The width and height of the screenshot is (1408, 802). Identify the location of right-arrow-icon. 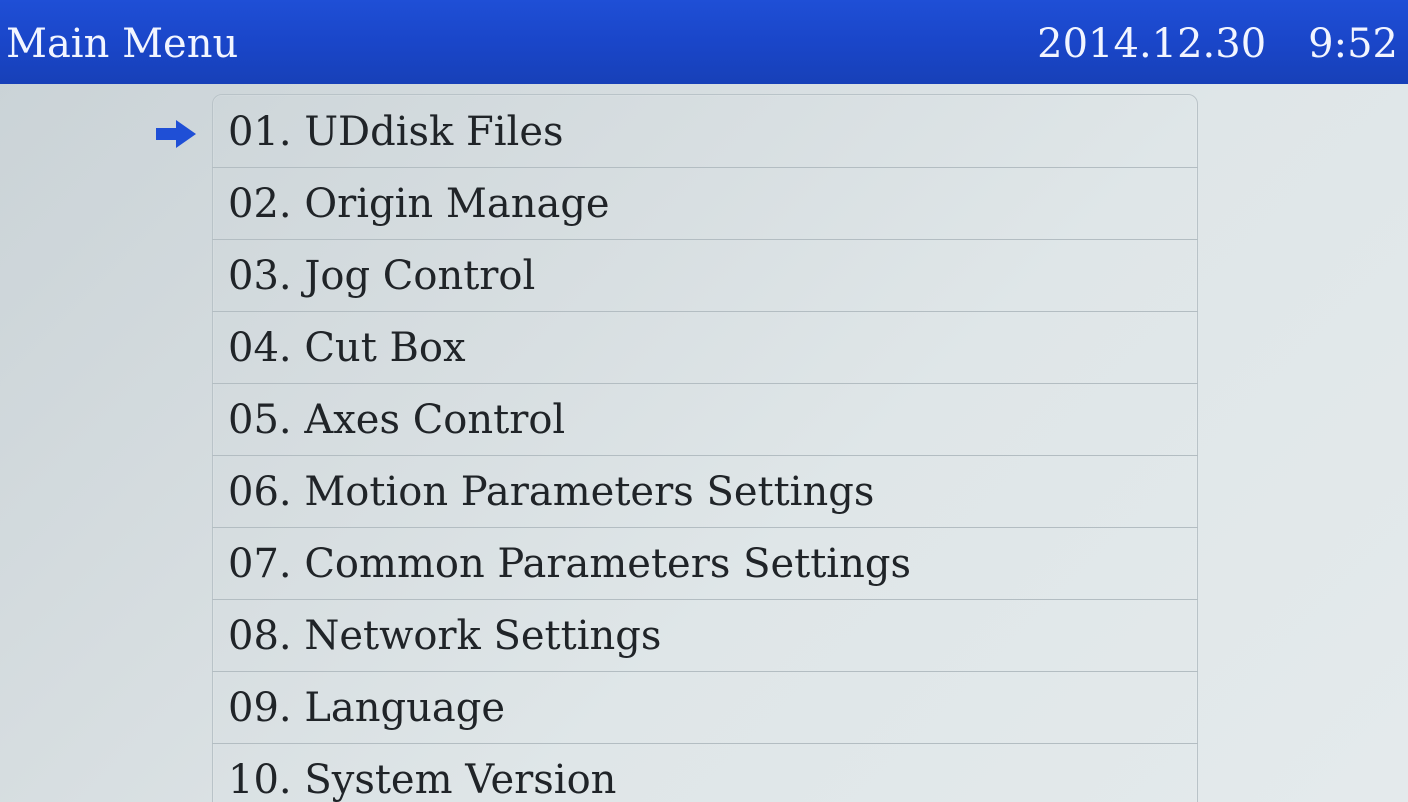
(176, 134).